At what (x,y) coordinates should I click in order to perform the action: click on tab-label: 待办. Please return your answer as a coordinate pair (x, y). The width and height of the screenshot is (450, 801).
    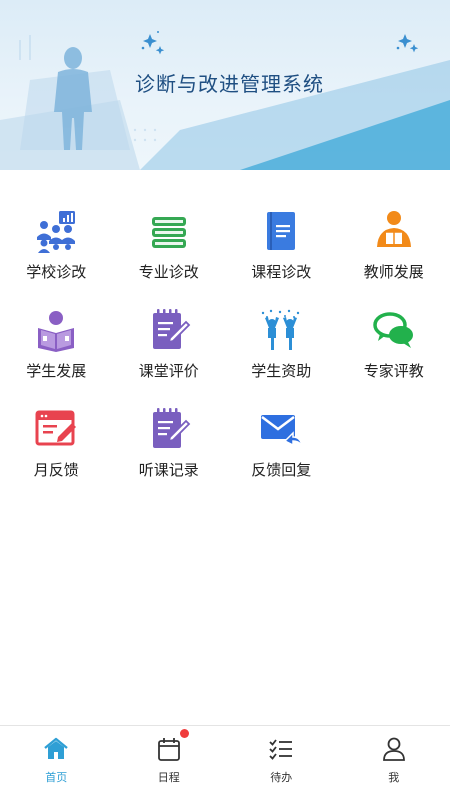
    Looking at the image, I should click on (281, 777).